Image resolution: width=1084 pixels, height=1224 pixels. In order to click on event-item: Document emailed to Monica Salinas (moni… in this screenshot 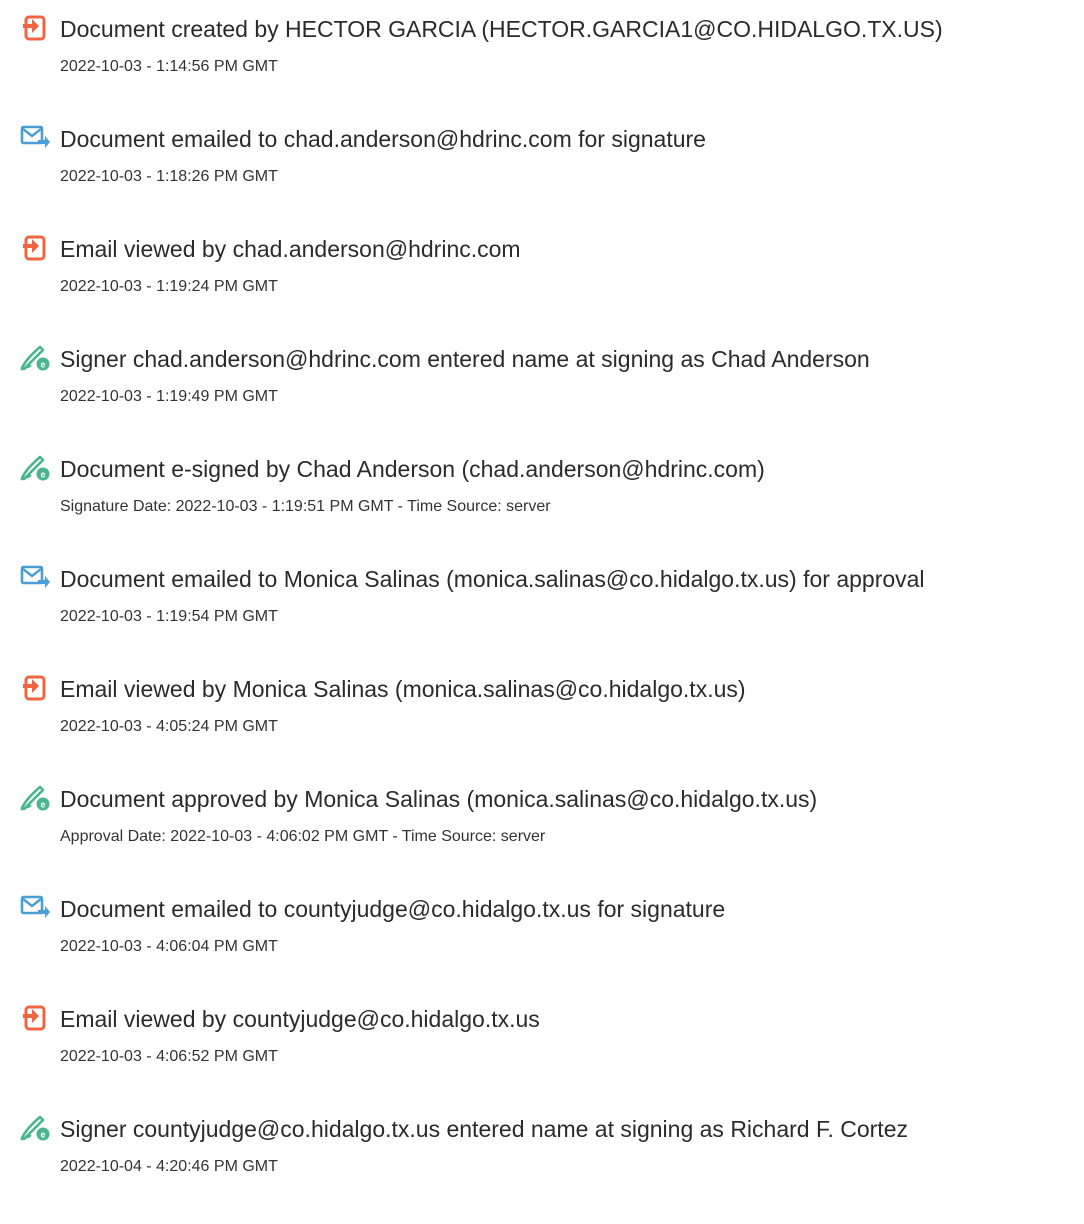, I will do `click(542, 612)`.